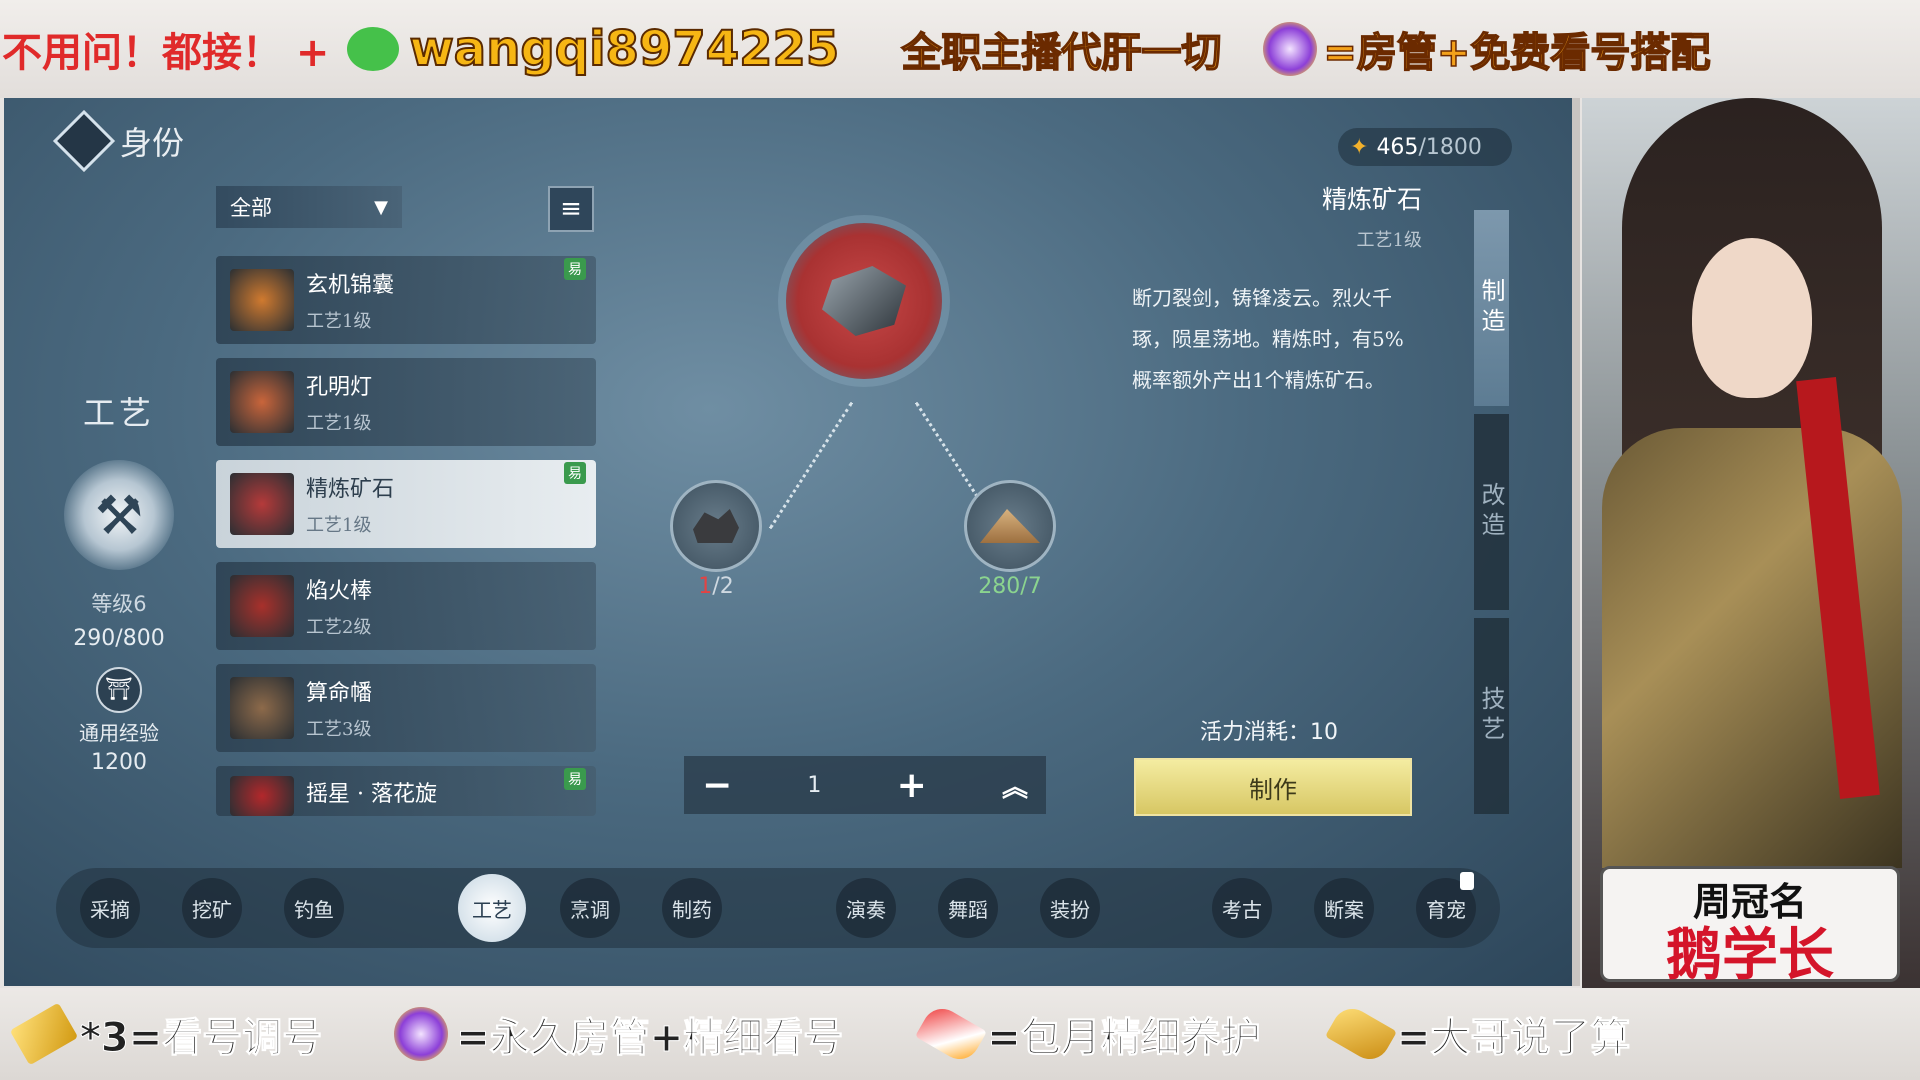 Image resolution: width=1920 pixels, height=1080 pixels. Describe the element at coordinates (1450, 147) in the screenshot. I see `stamina-max: /1800` at that location.